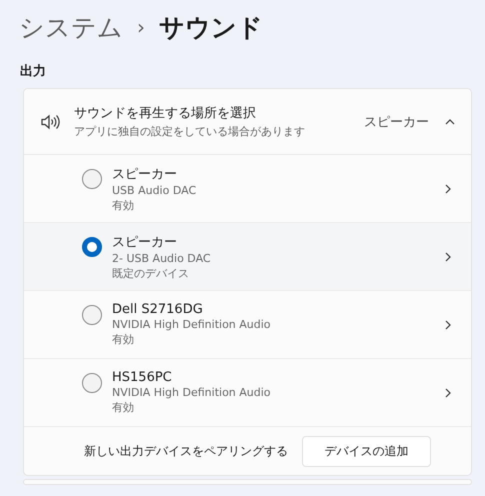  I want to click on device-driver: 2- USB Audio DAC, so click(162, 258).